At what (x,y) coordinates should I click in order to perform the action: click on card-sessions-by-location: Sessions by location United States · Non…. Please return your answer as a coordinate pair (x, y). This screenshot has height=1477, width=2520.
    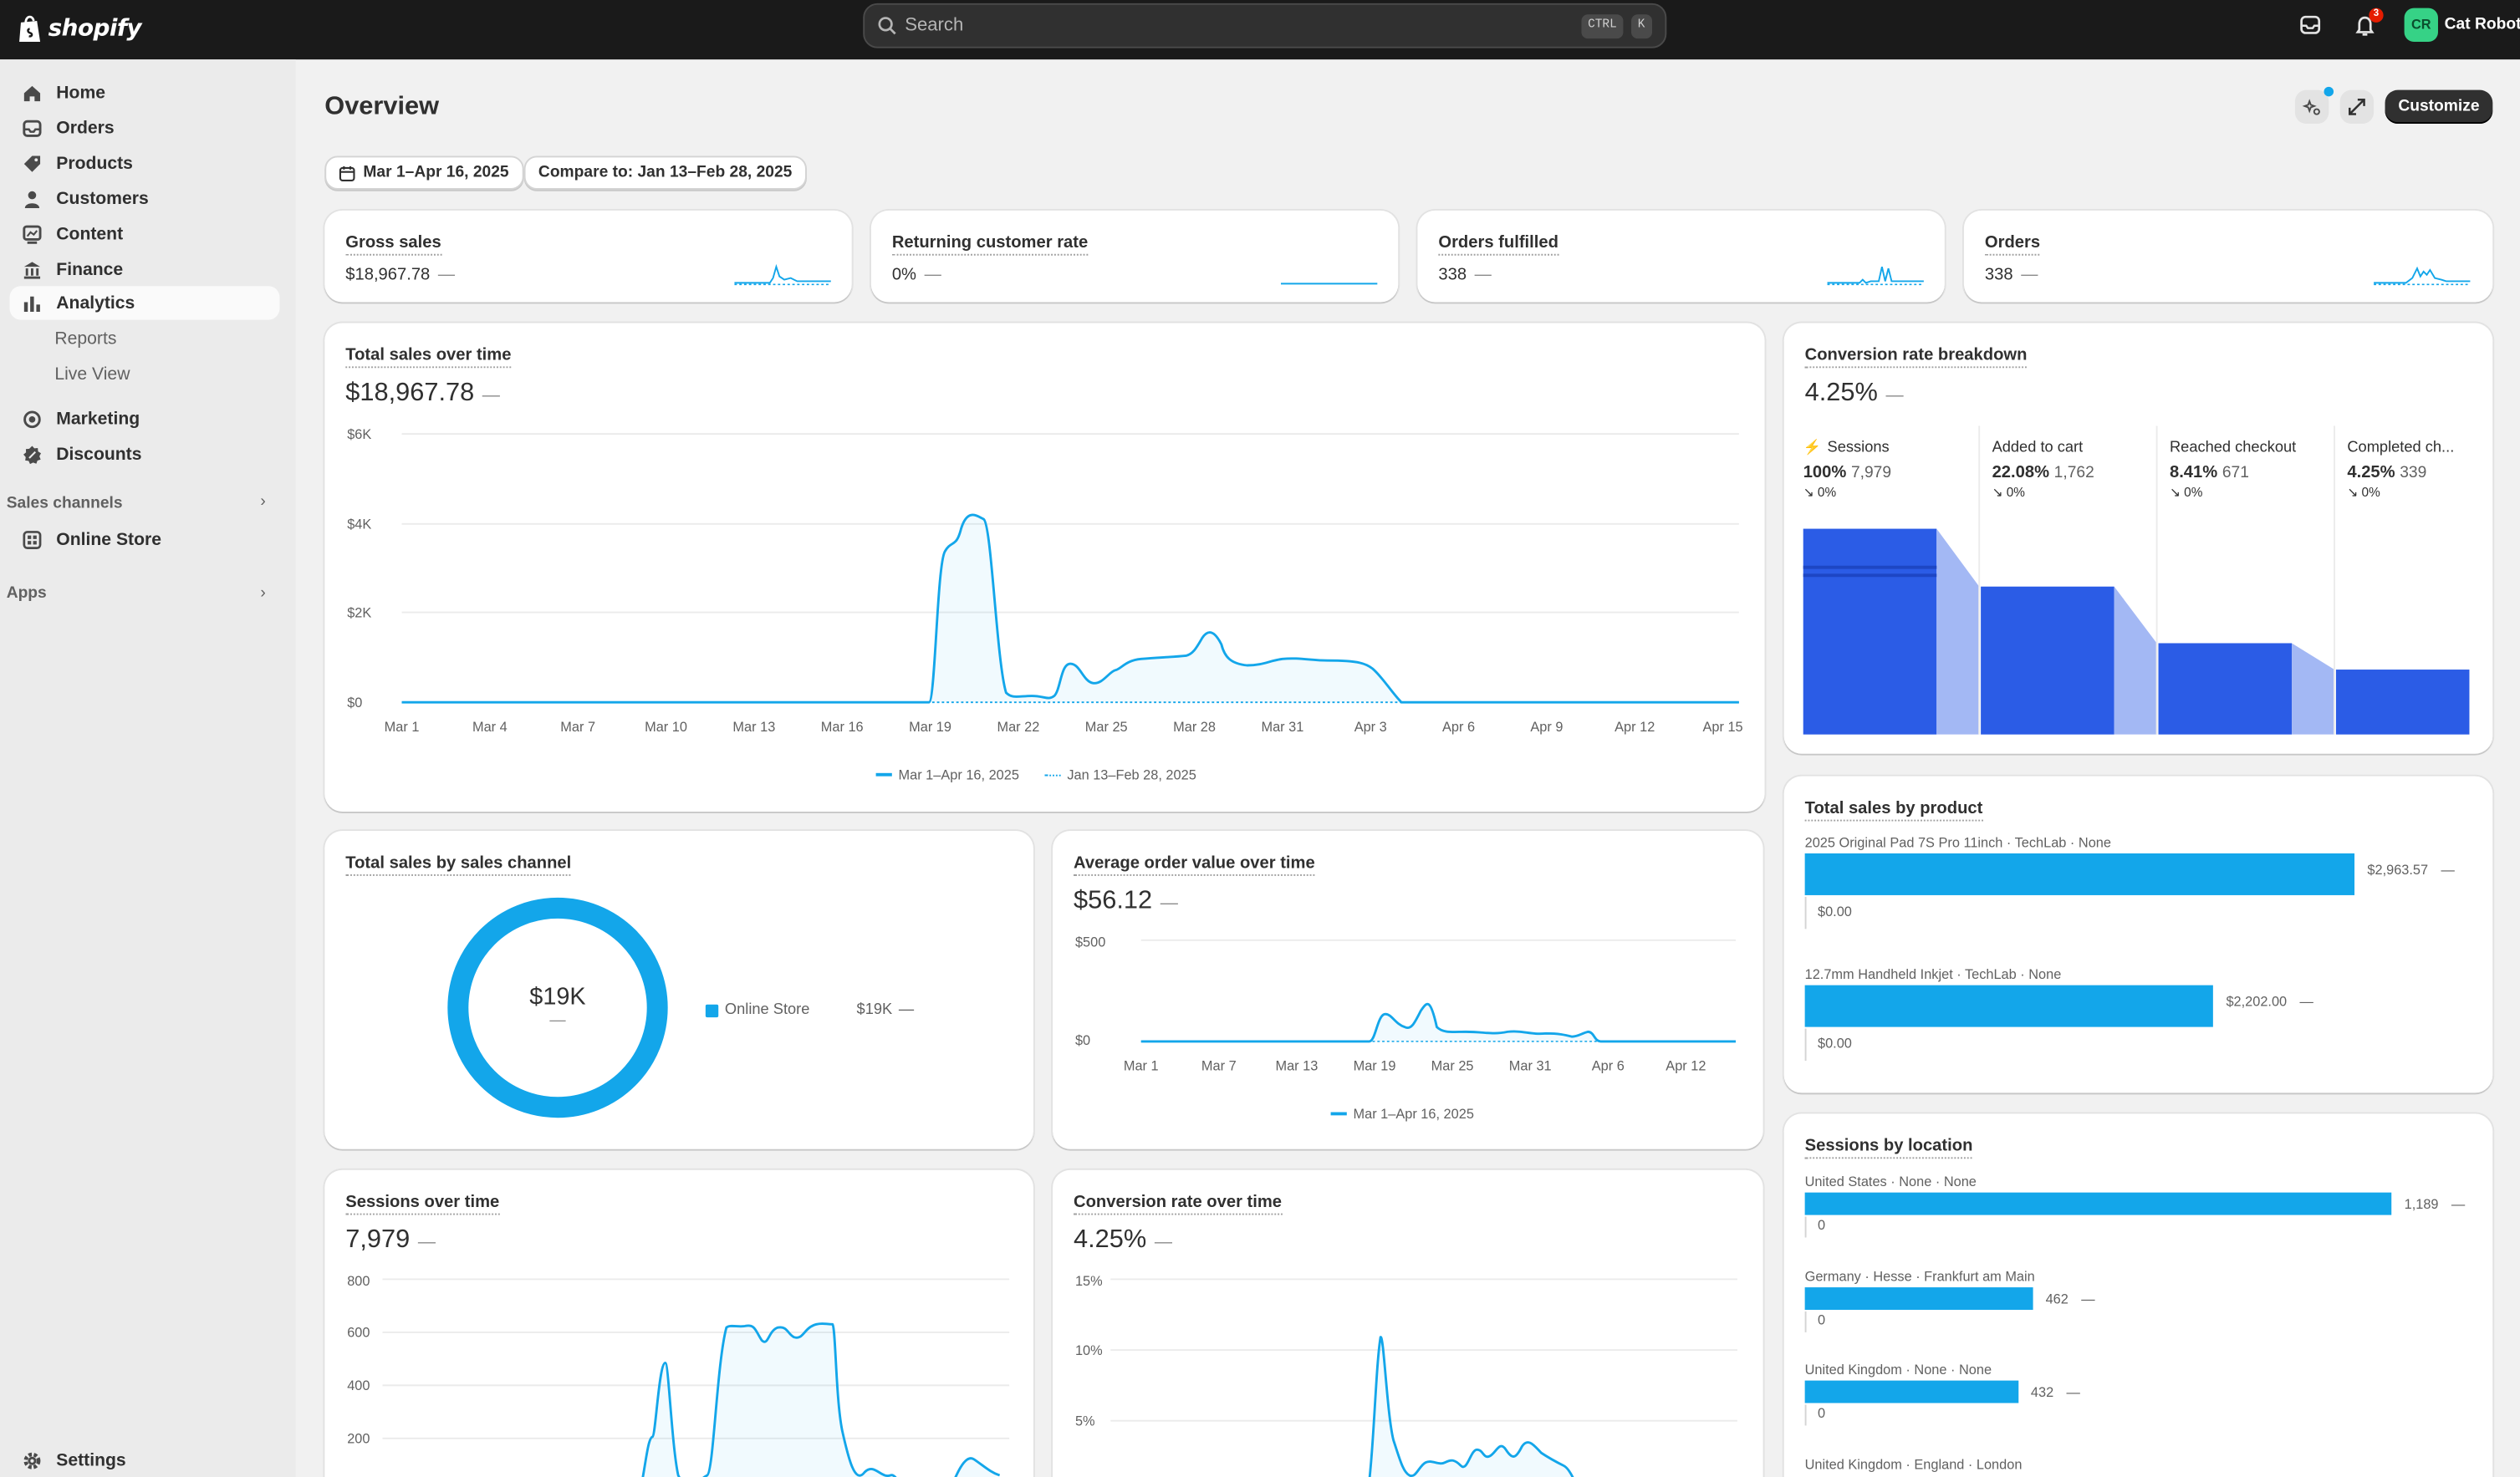
    Looking at the image, I should click on (2138, 1295).